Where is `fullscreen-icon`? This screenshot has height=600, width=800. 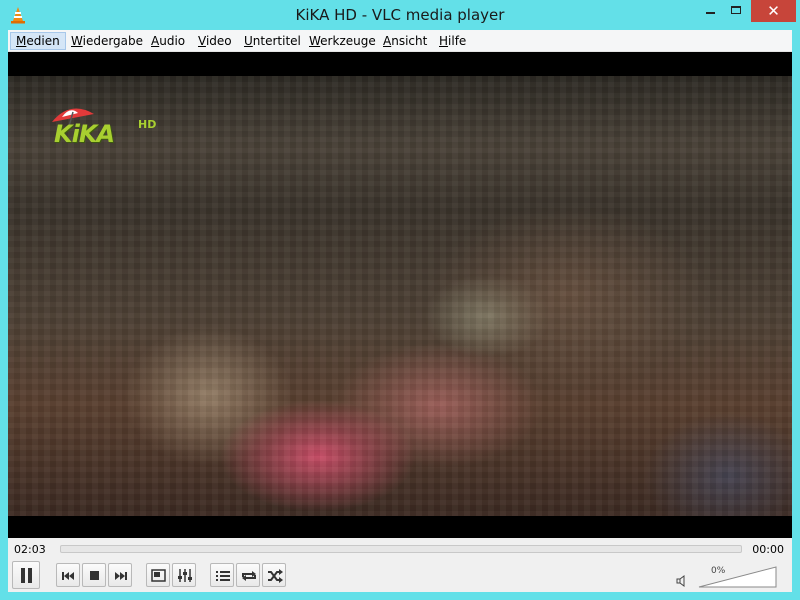
fullscreen-icon is located at coordinates (158, 575).